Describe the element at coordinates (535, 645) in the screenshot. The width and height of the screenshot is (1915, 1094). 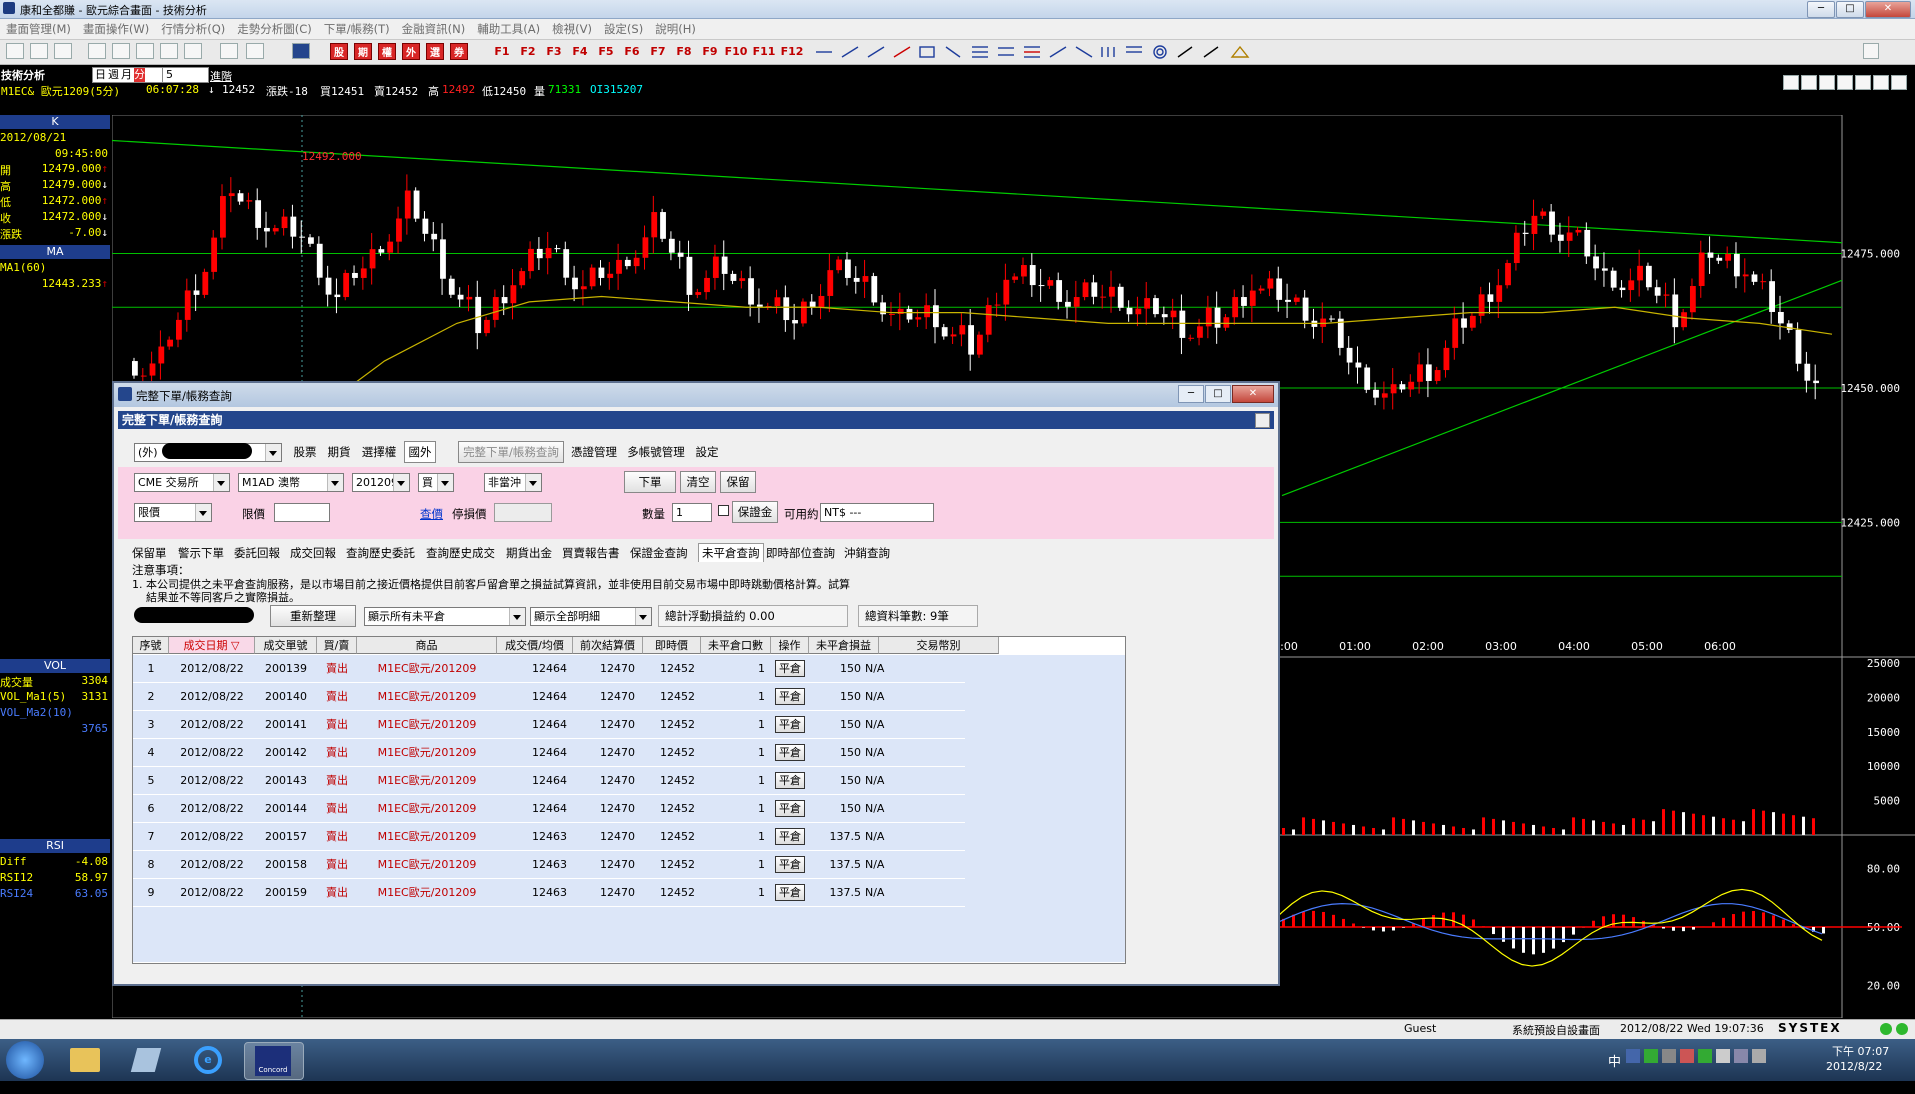
I see `col-header-price: 成交價/均價` at that location.